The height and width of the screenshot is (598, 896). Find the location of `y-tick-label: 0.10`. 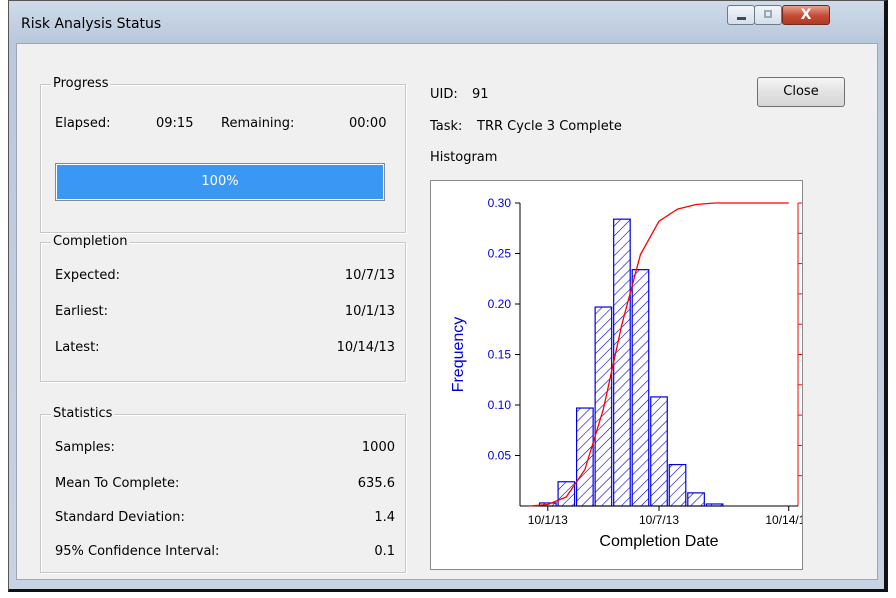

y-tick-label: 0.10 is located at coordinates (500, 405).